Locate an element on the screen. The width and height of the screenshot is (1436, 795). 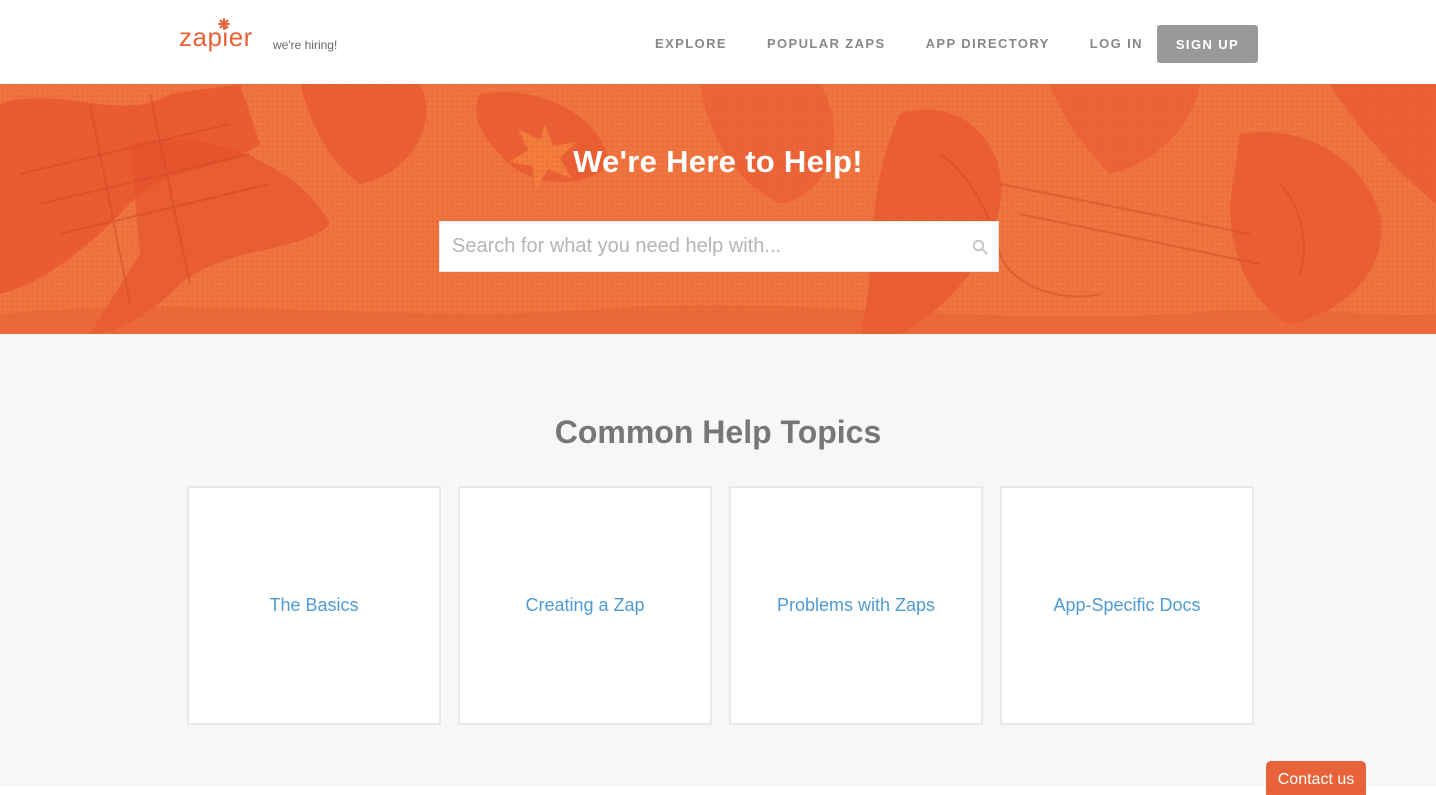
asterisk-icon is located at coordinates (224, 24).